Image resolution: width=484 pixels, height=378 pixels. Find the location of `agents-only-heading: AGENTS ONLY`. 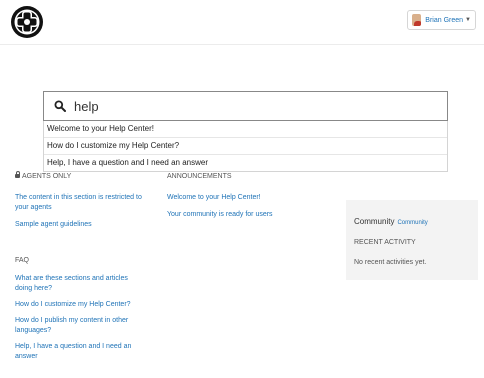

agents-only-heading: AGENTS ONLY is located at coordinates (80, 176).